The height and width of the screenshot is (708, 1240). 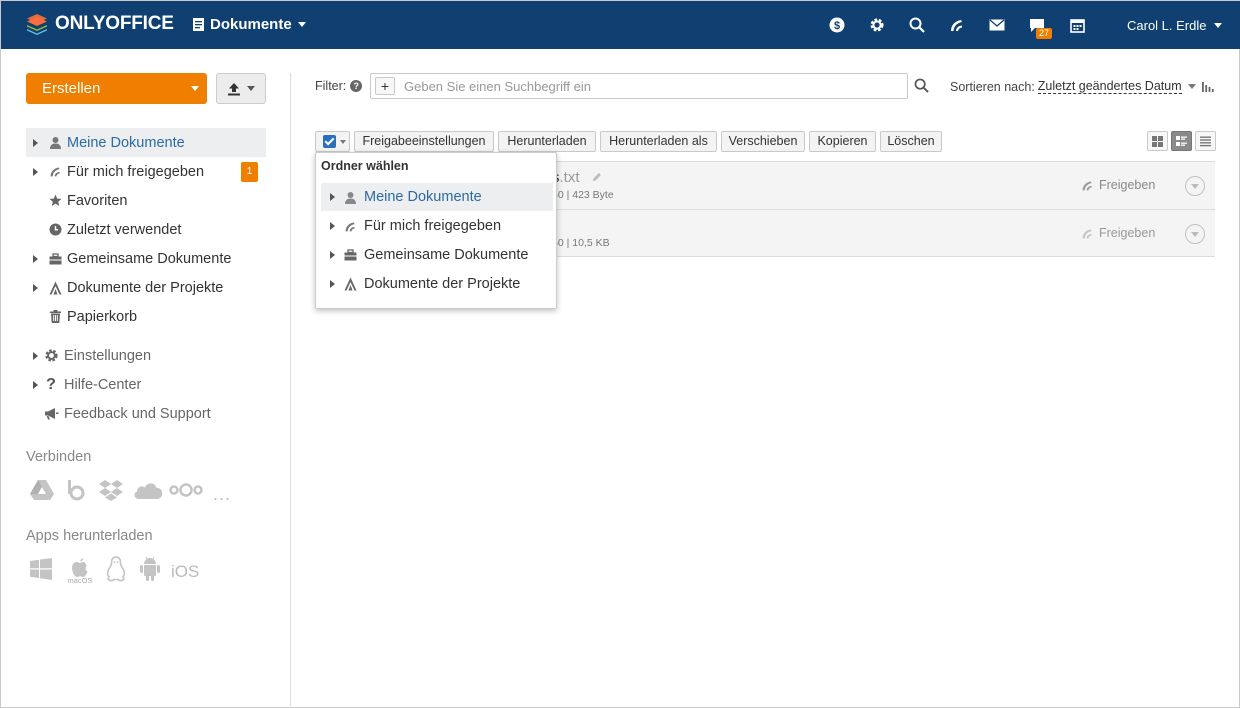 I want to click on search-input, so click(x=649, y=86).